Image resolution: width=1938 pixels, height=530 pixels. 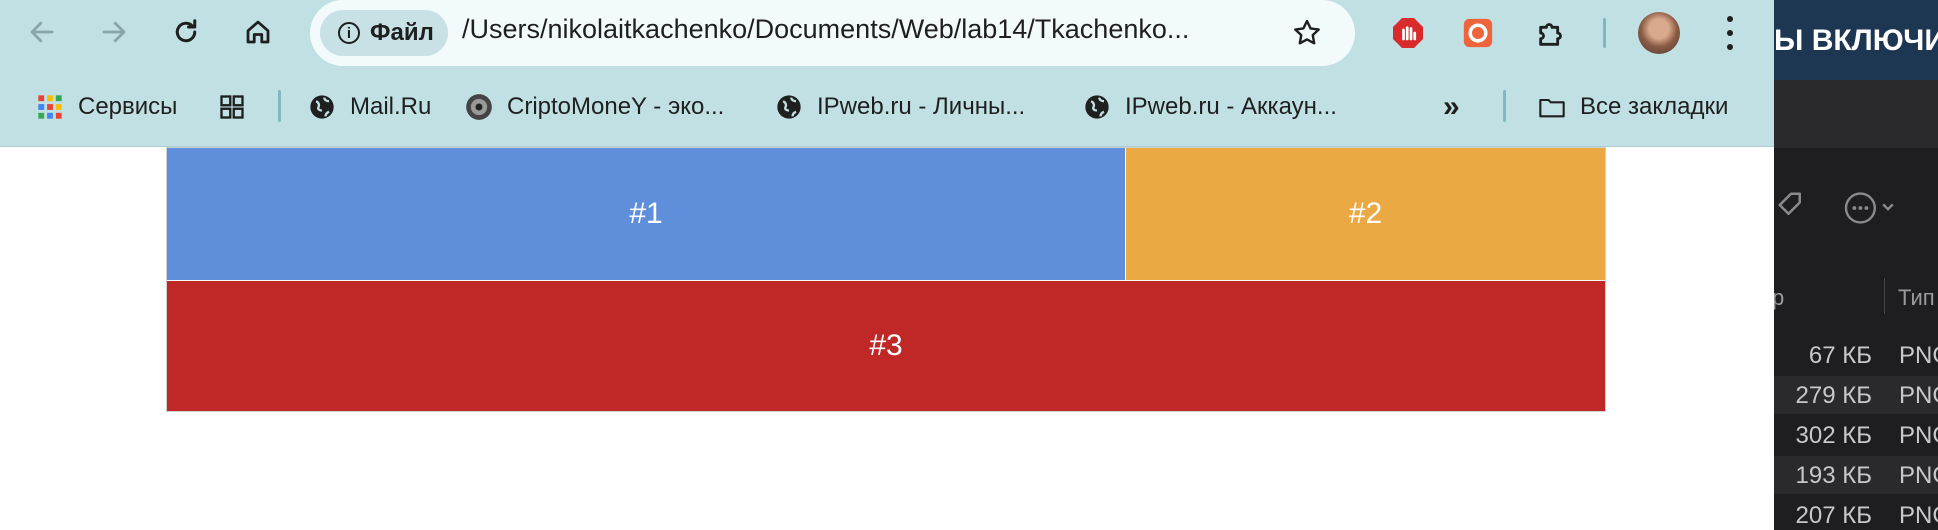 What do you see at coordinates (1779, 298) in the screenshot?
I see `column-header-size: р` at bounding box center [1779, 298].